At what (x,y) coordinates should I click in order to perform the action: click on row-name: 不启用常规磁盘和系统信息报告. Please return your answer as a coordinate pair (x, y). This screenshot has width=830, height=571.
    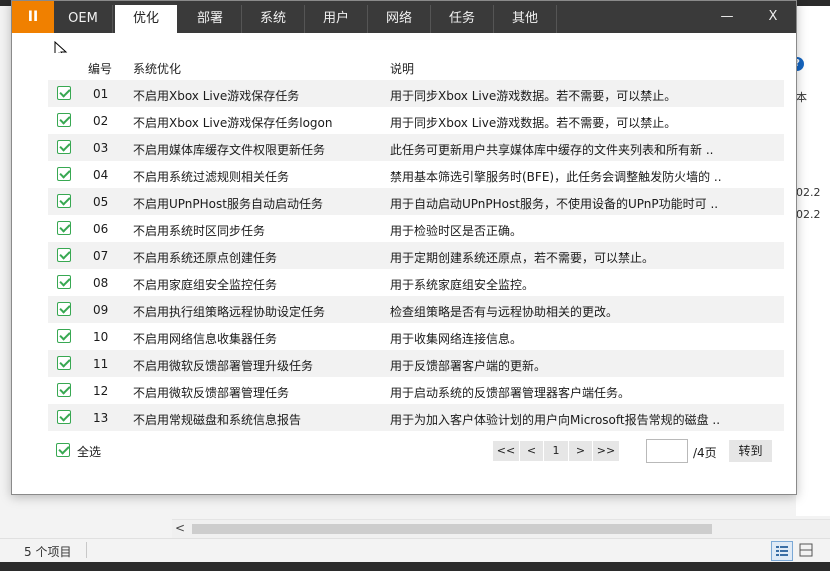
    Looking at the image, I should click on (217, 420).